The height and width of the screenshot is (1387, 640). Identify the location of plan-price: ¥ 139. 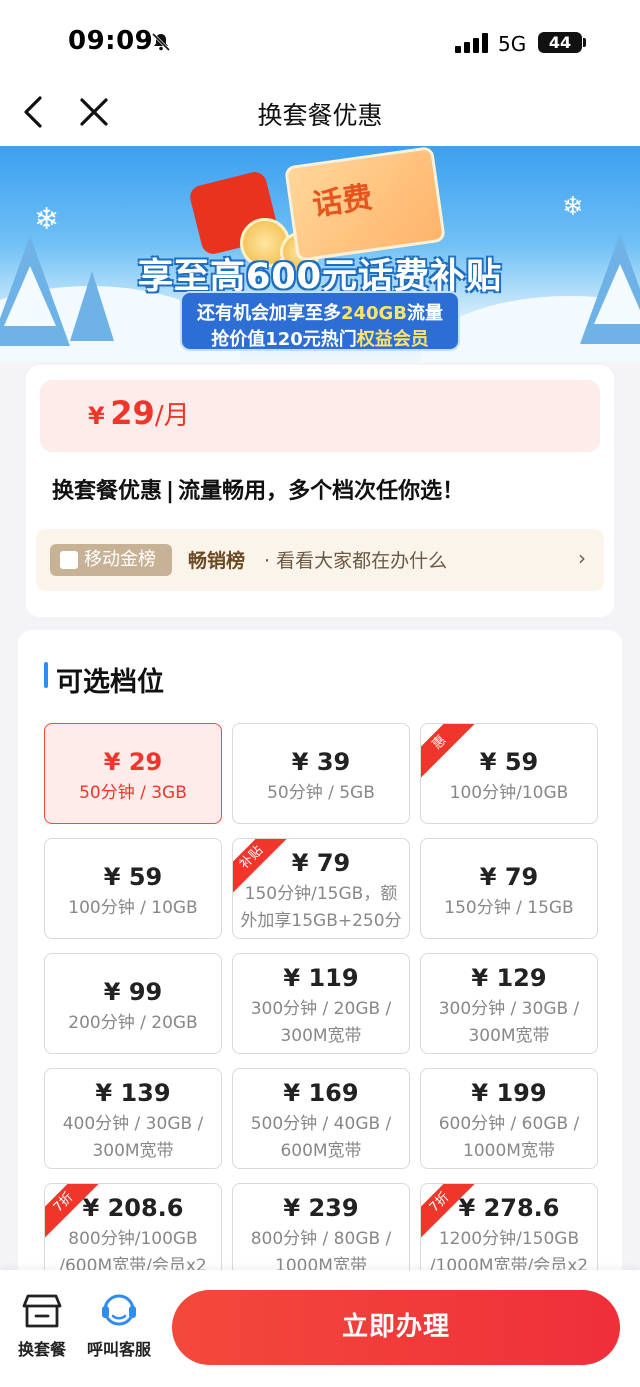
(133, 1093).